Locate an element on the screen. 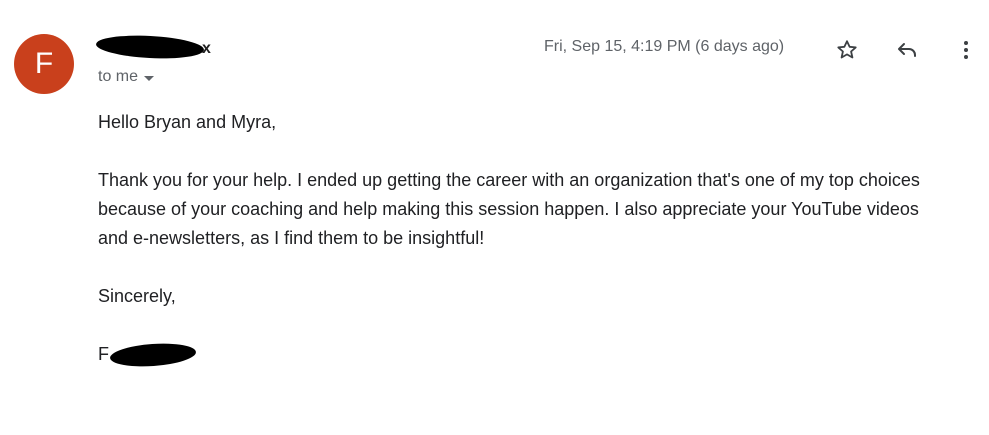  sender-name-visible: x is located at coordinates (206, 48).